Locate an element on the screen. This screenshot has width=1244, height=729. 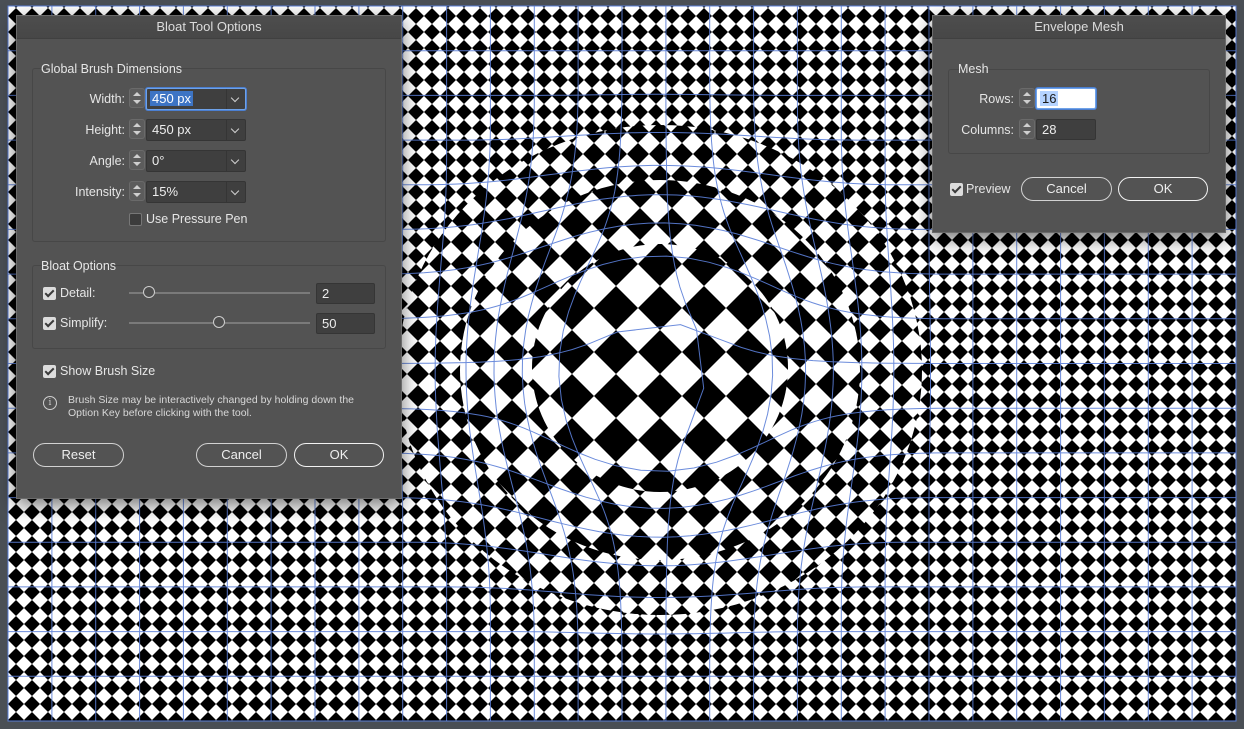
intensity-value: 15% is located at coordinates (165, 191).